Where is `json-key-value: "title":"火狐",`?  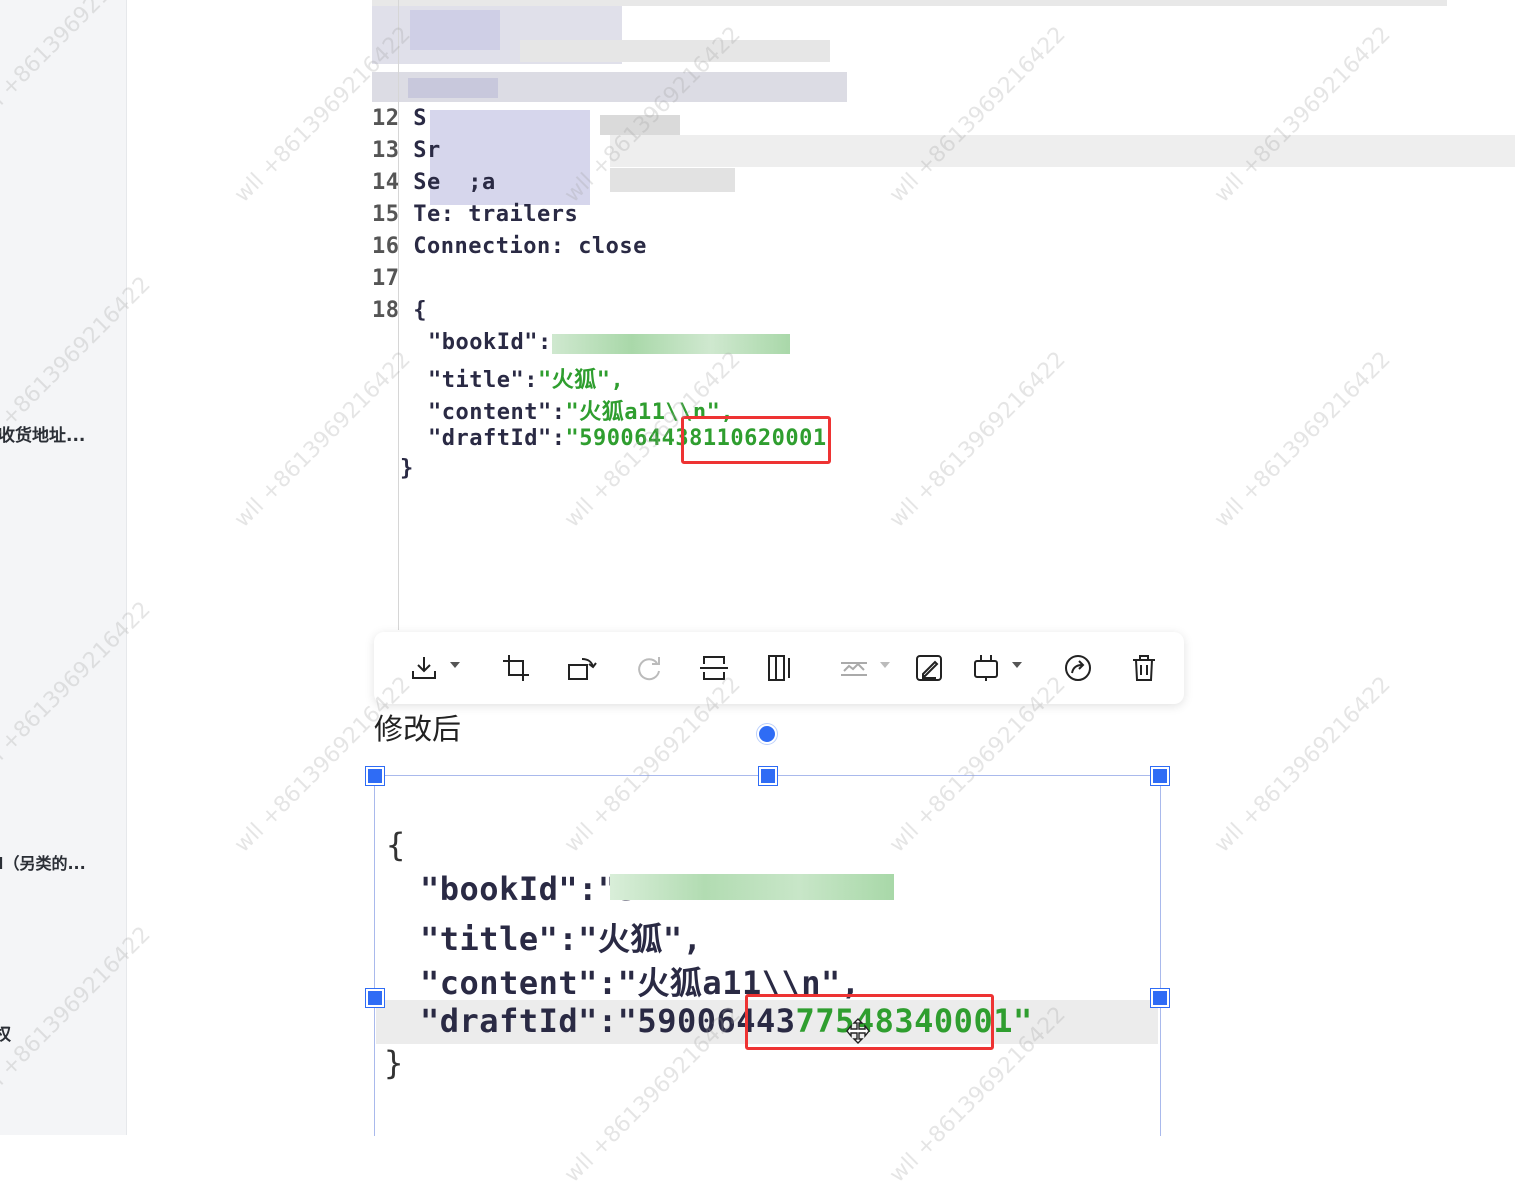 json-key-value: "title":"火狐", is located at coordinates (561, 939).